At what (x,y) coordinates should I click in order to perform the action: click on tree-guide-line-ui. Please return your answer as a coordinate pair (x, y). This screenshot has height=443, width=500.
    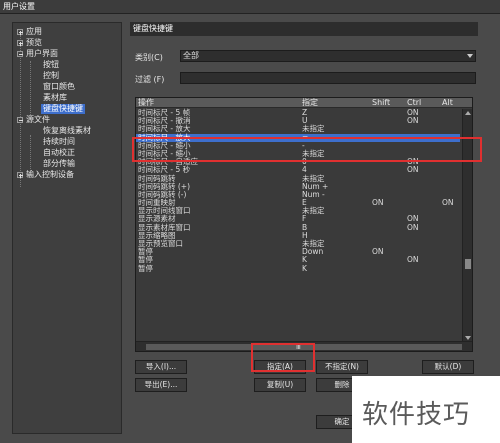
    Looking at the image, I should click on (30, 90).